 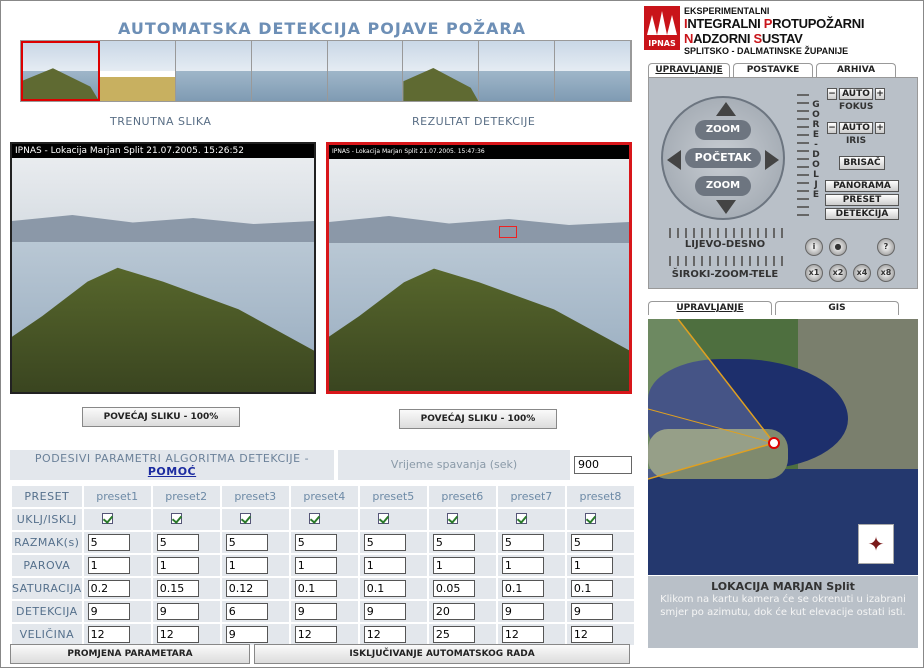 I want to click on sleep-input: 900, so click(x=603, y=465).